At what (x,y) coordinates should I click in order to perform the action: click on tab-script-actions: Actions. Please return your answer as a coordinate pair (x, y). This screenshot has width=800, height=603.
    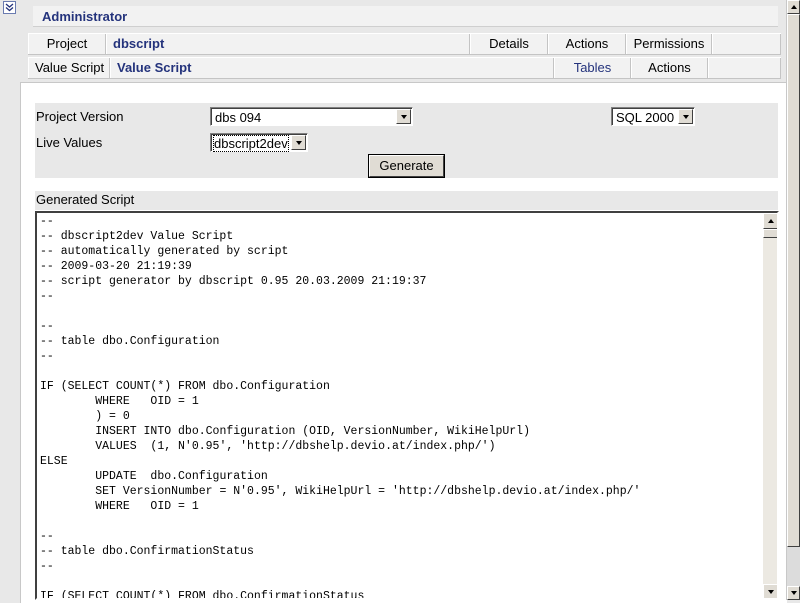
    Looking at the image, I should click on (669, 68).